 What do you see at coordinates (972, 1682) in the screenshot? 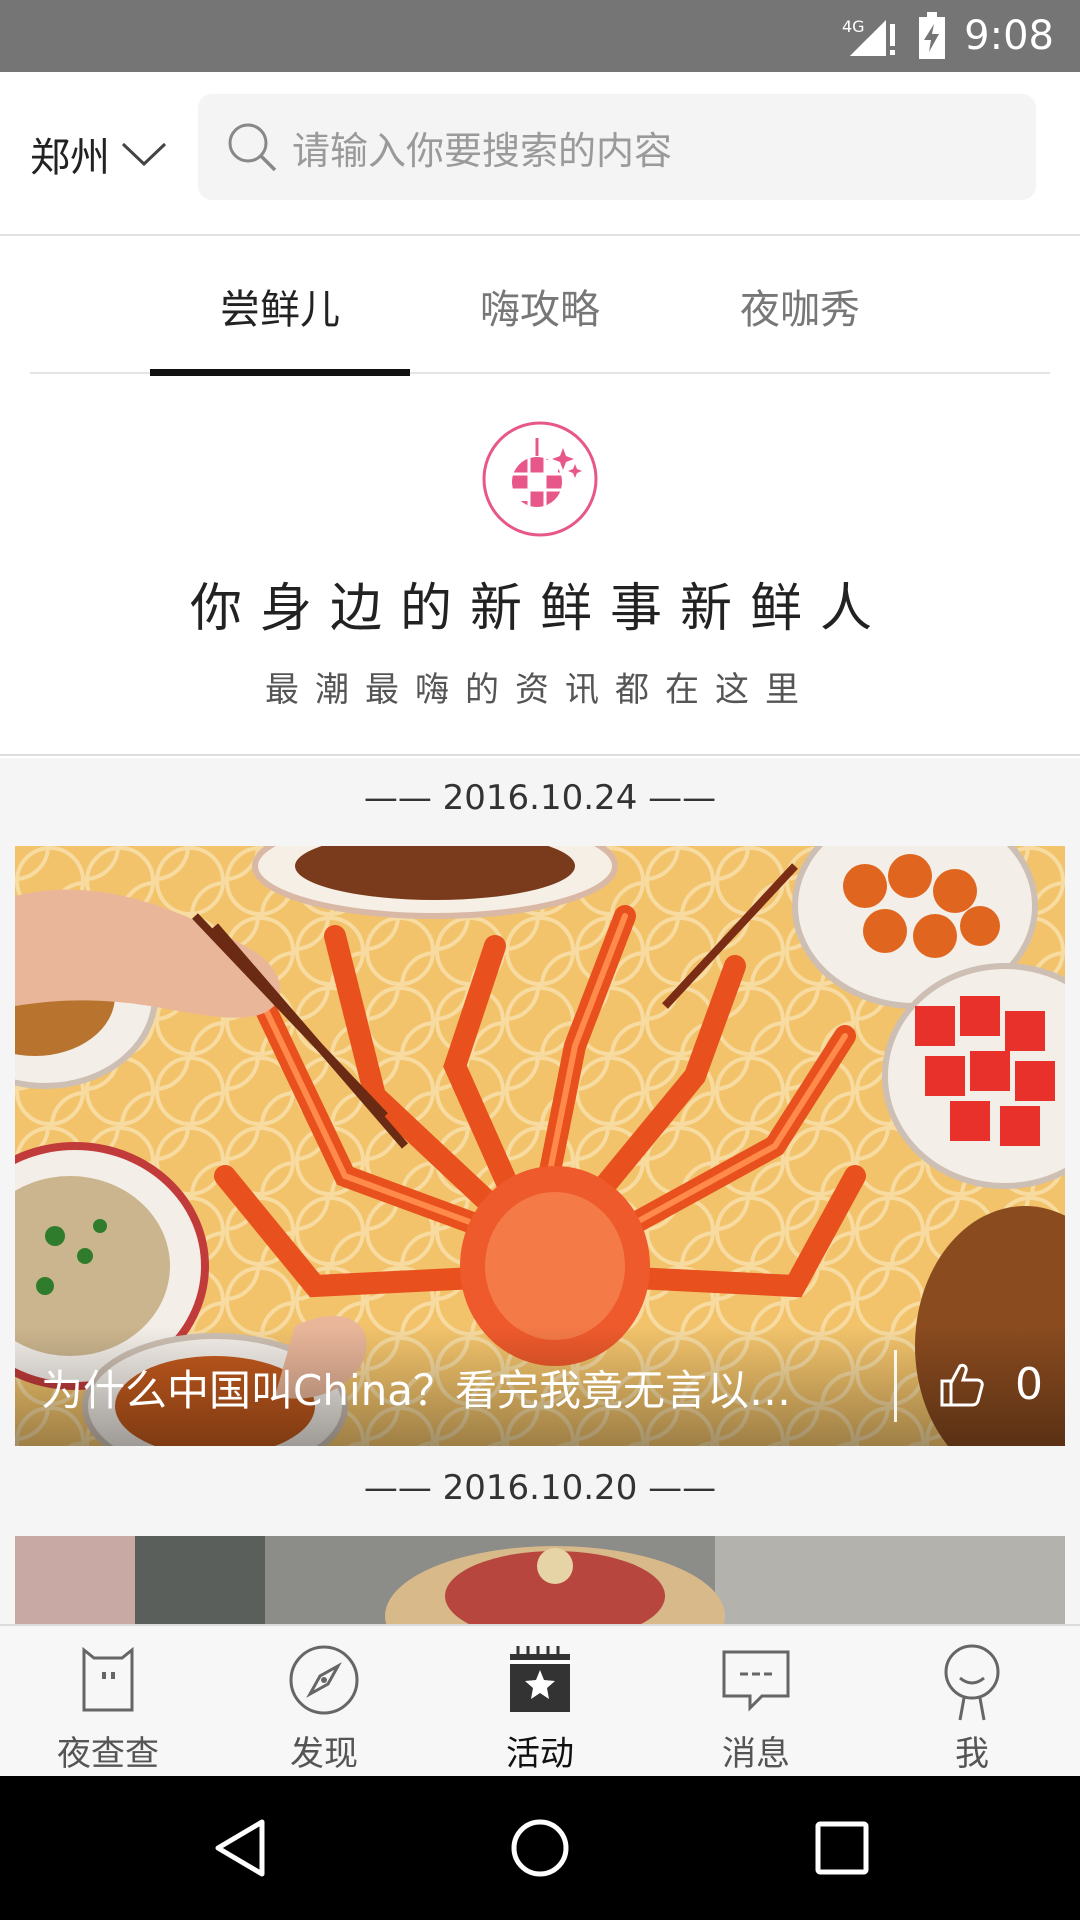
I see `profile-icon` at bounding box center [972, 1682].